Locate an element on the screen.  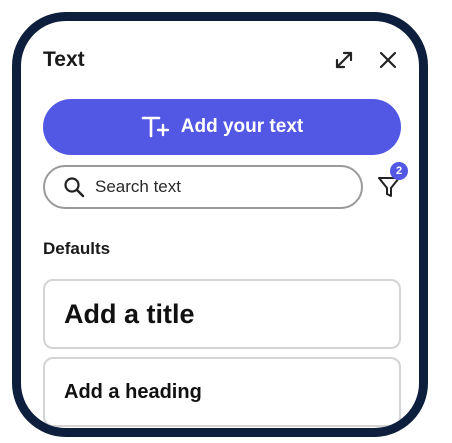
search-input is located at coordinates (215, 187).